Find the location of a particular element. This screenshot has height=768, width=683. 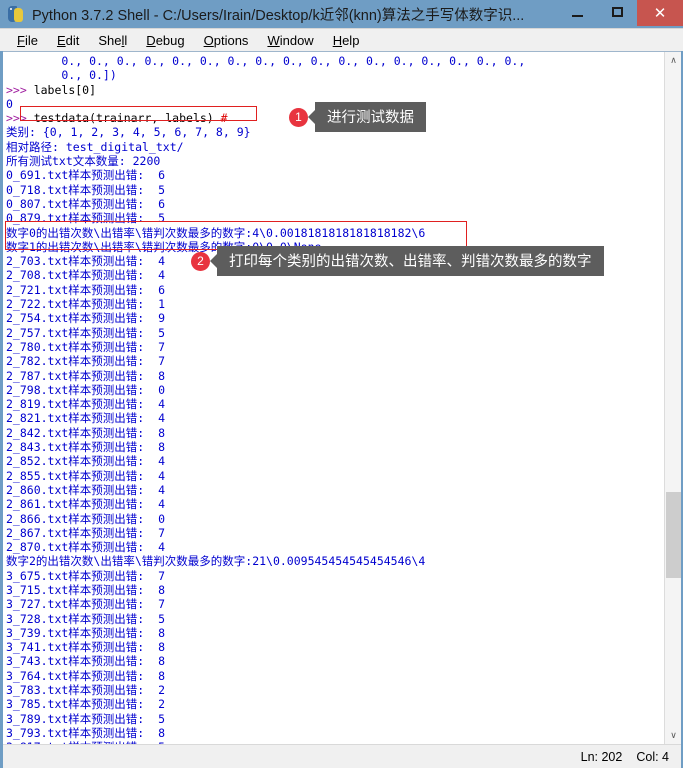

menu-bar: File Edit Shell Debug Options Window Help is located at coordinates (341, 39).